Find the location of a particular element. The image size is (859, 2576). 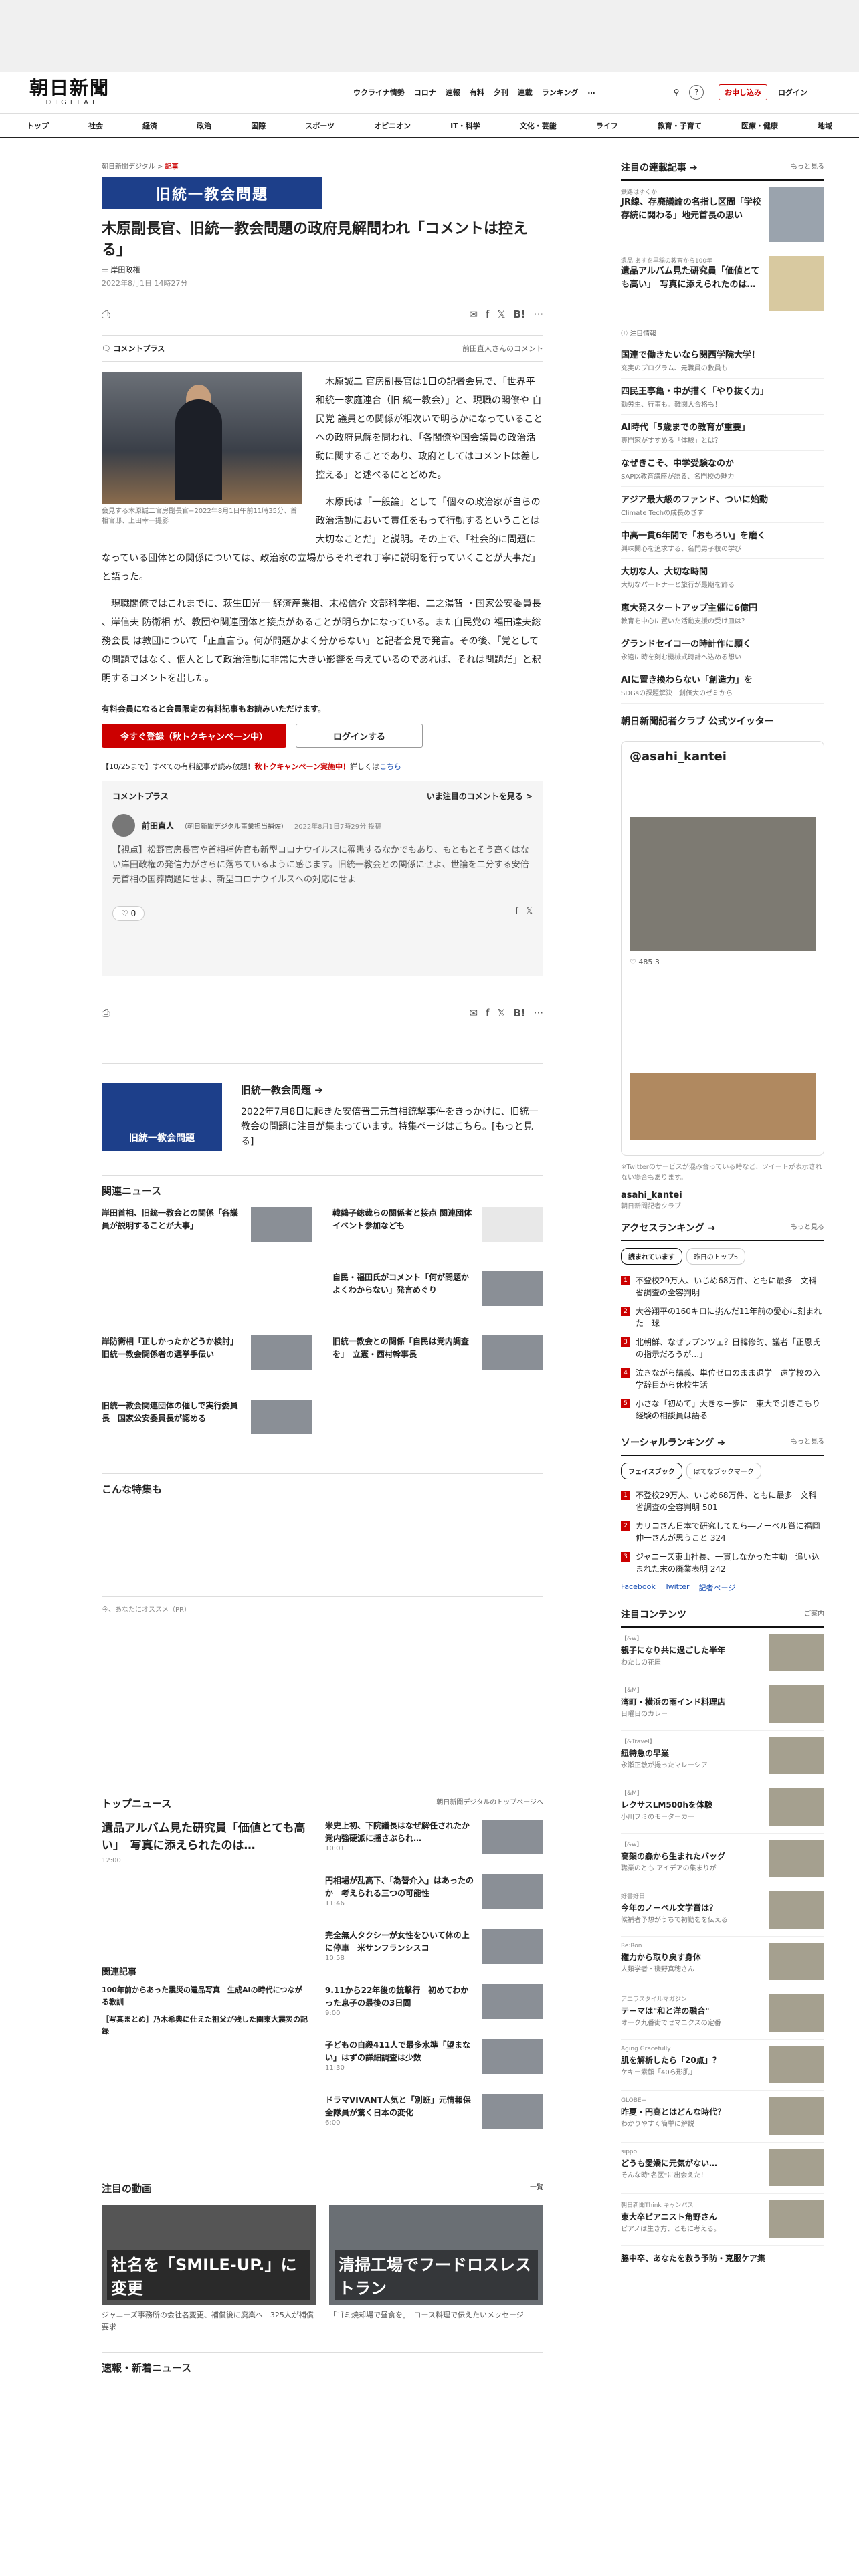

cat-health: 医療・健康 is located at coordinates (759, 126).